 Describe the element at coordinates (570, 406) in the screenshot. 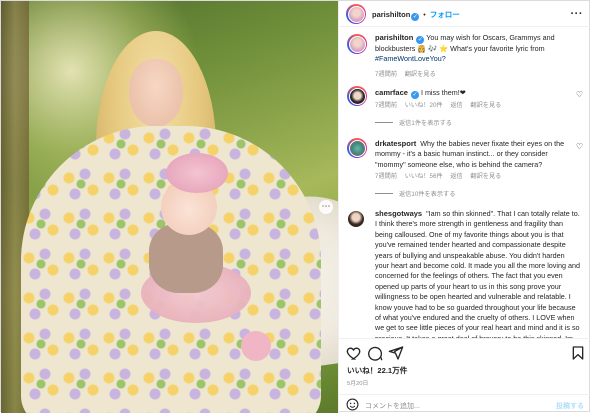

I see `post-comment-button: 投稿する` at that location.